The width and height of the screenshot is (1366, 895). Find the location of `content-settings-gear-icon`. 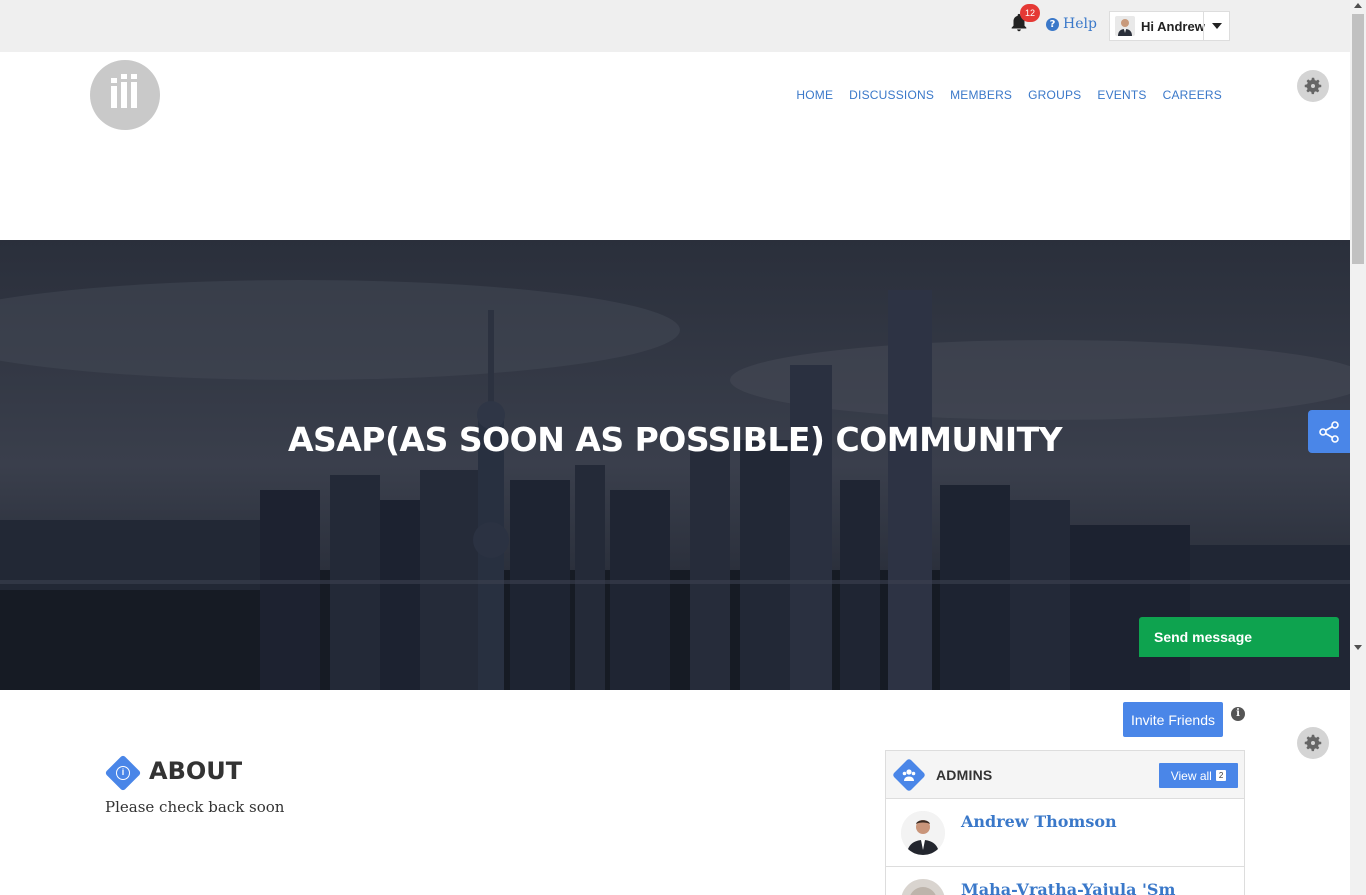

content-settings-gear-icon is located at coordinates (1313, 743).